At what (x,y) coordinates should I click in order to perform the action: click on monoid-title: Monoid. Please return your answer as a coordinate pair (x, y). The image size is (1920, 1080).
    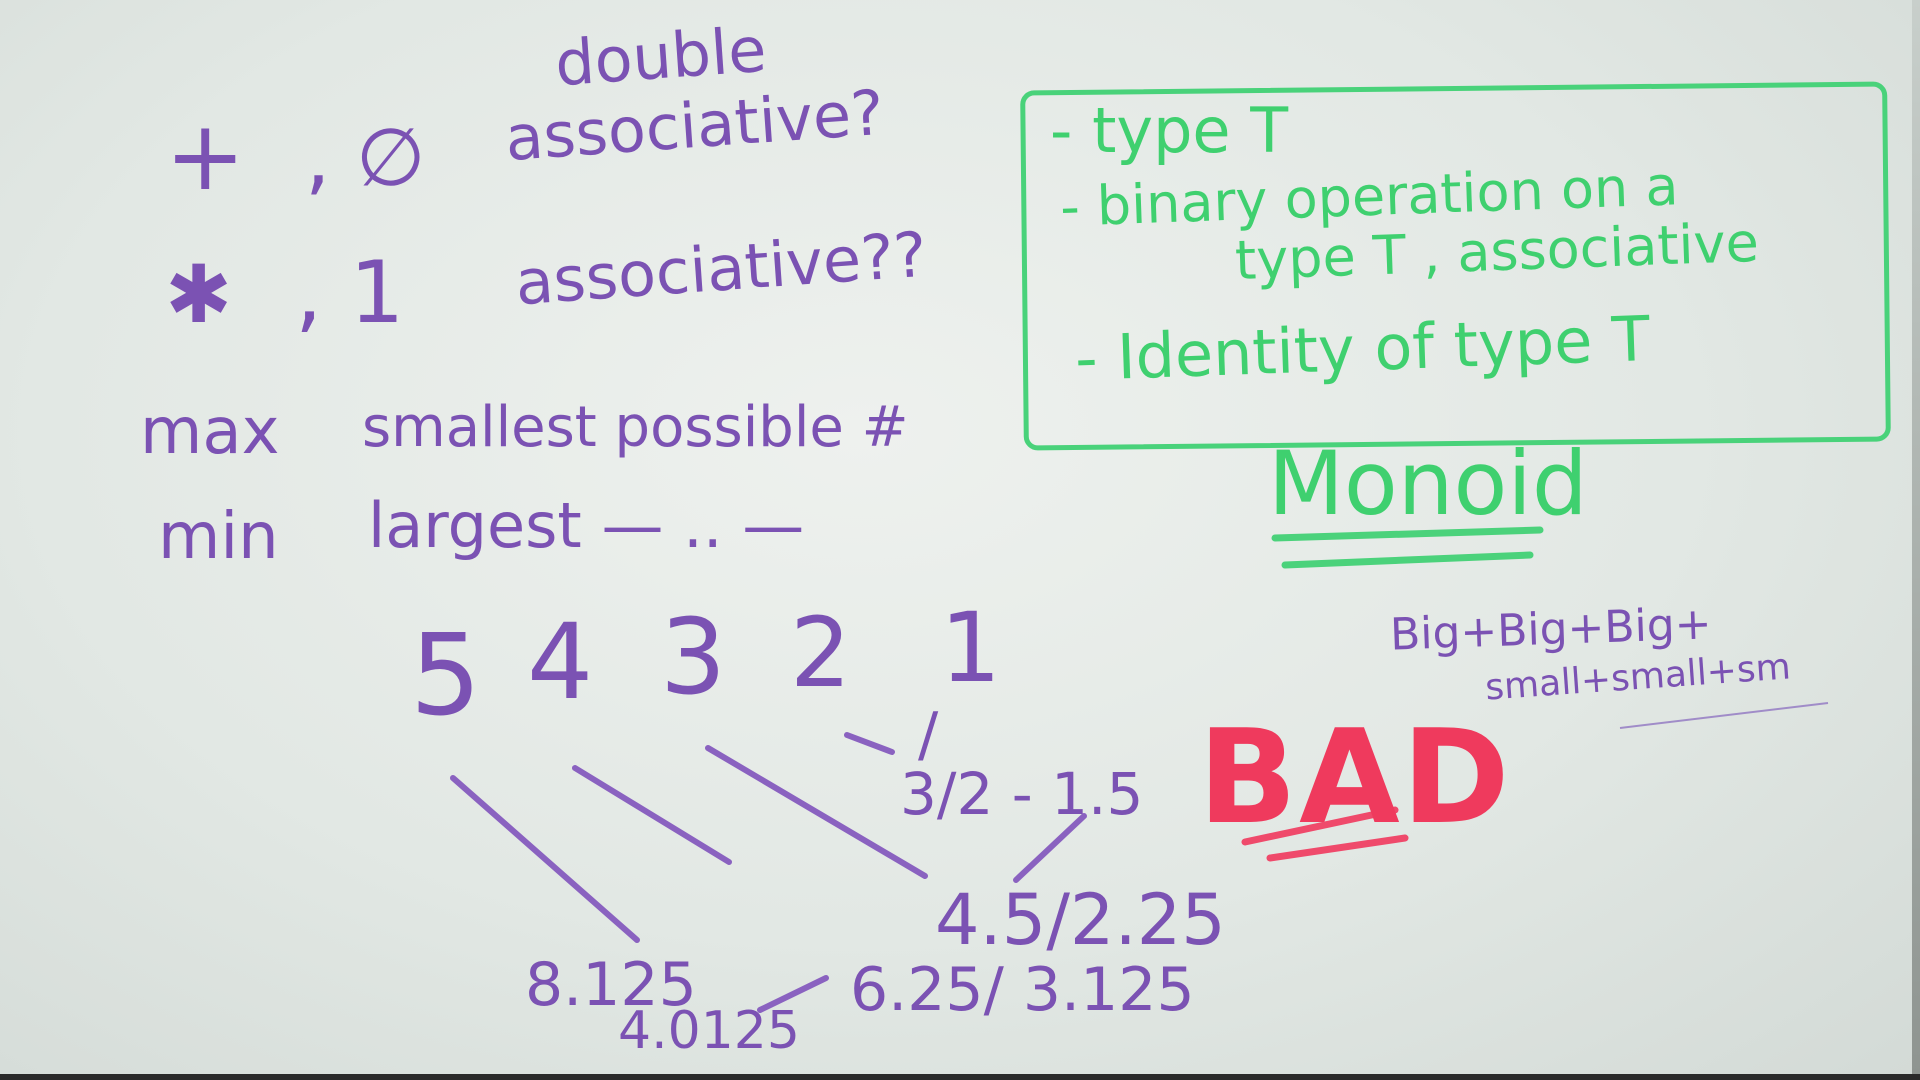
    Looking at the image, I should click on (1428, 483).